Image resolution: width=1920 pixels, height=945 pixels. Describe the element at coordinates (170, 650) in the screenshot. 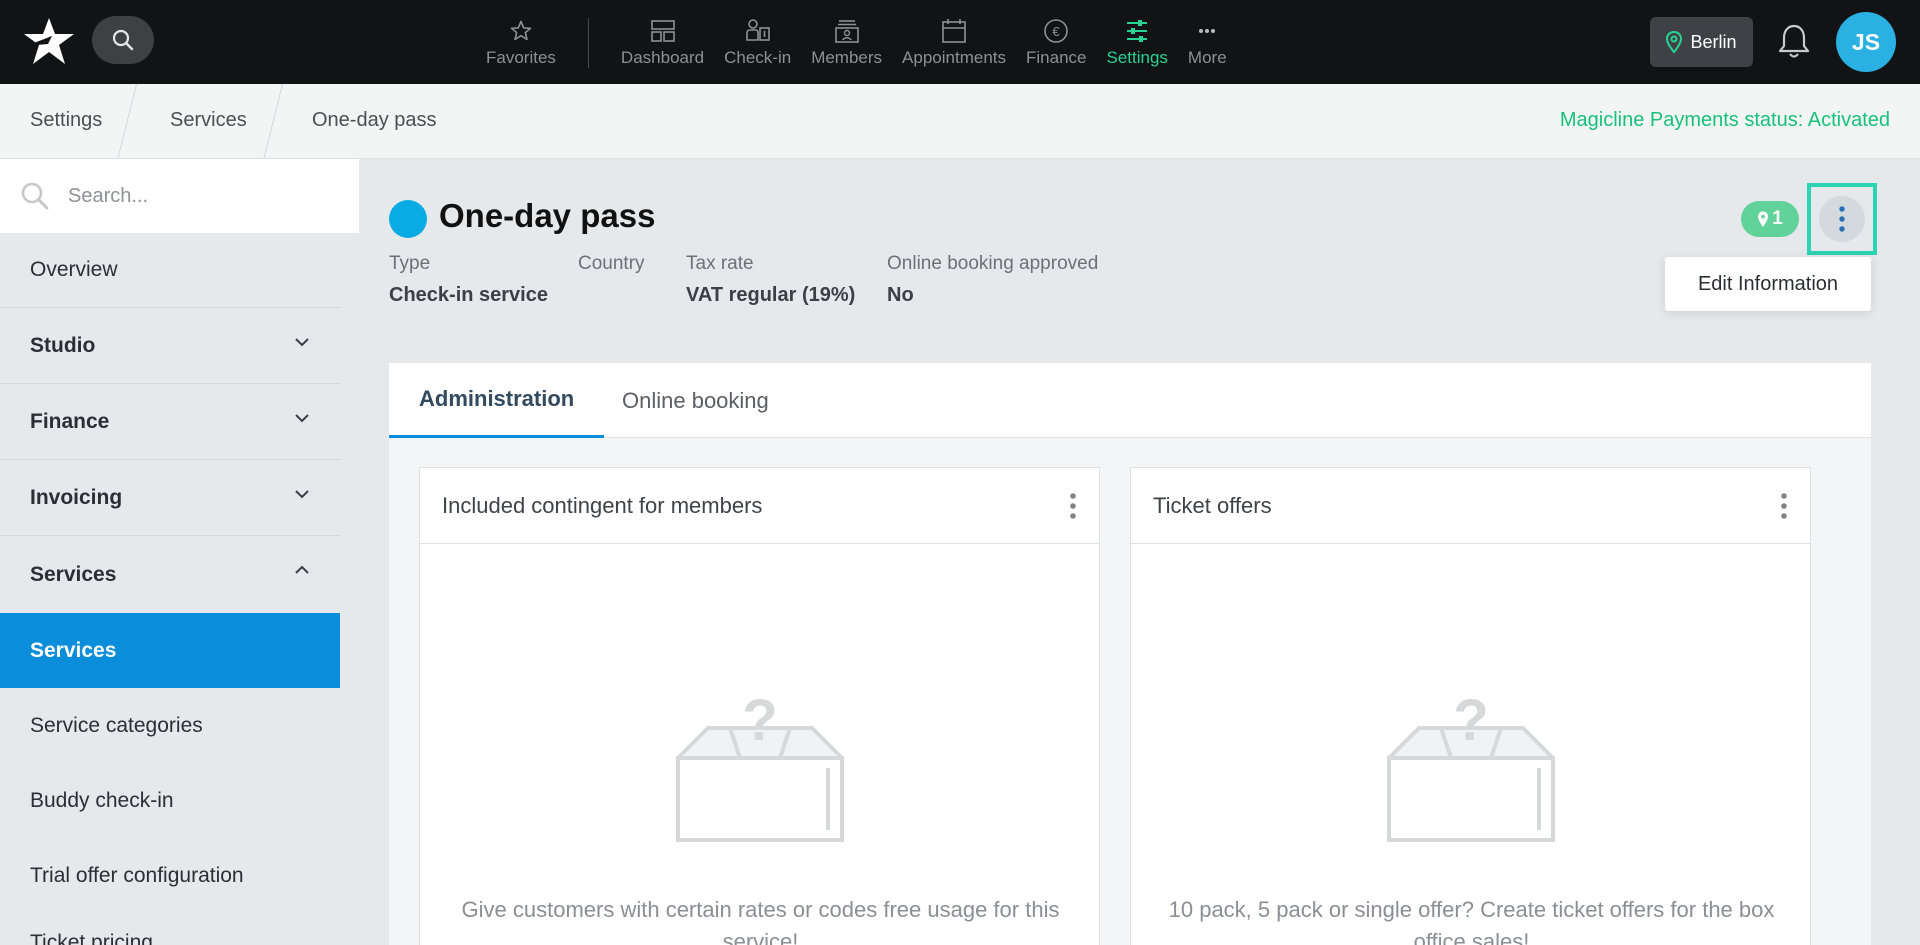

I see `sidebar-item-services: Services` at that location.